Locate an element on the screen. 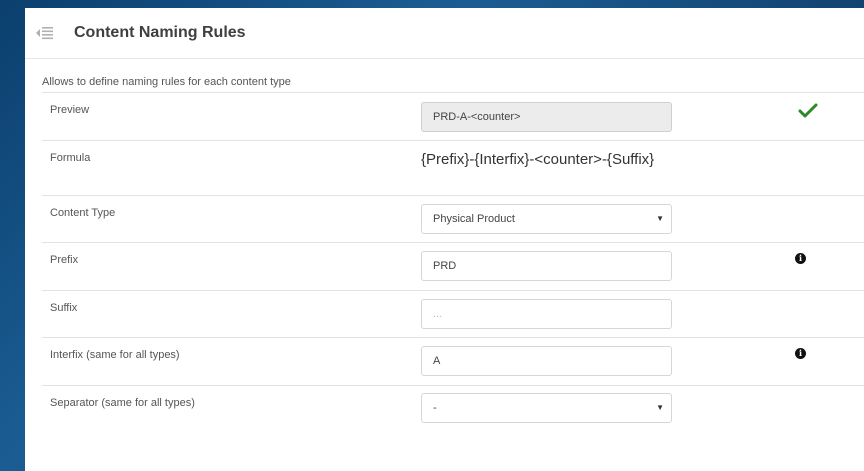  preview-field: PRD-A-<counter> is located at coordinates (546, 117).